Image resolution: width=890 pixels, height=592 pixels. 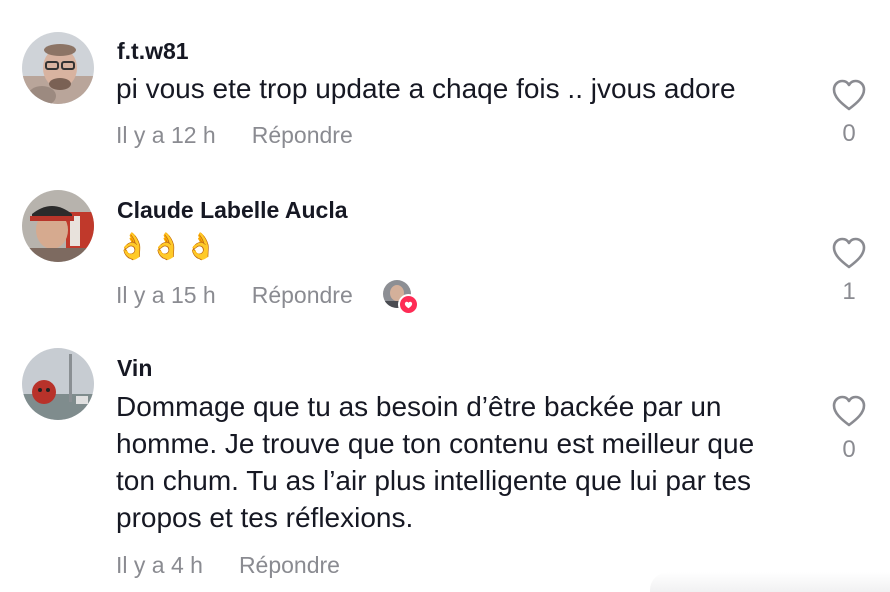 I want to click on like-button: 1, so click(x=849, y=271).